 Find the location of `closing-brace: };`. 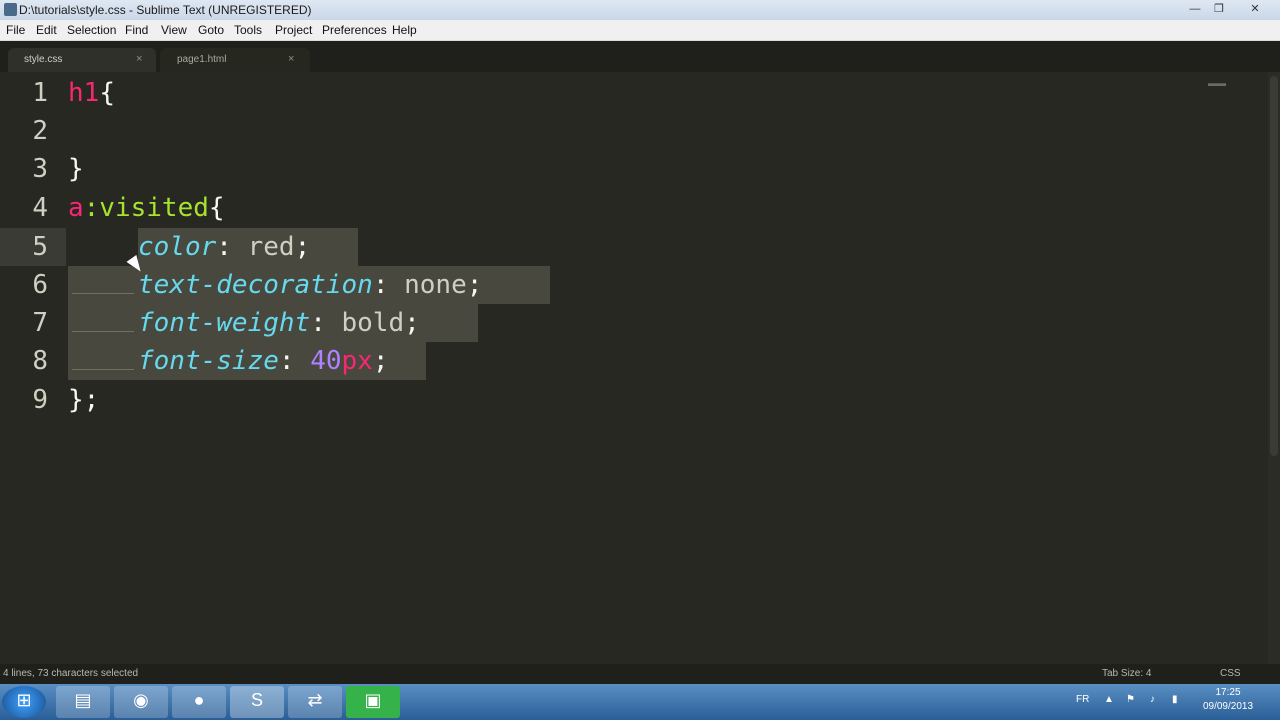

closing-brace: }; is located at coordinates (84, 400).